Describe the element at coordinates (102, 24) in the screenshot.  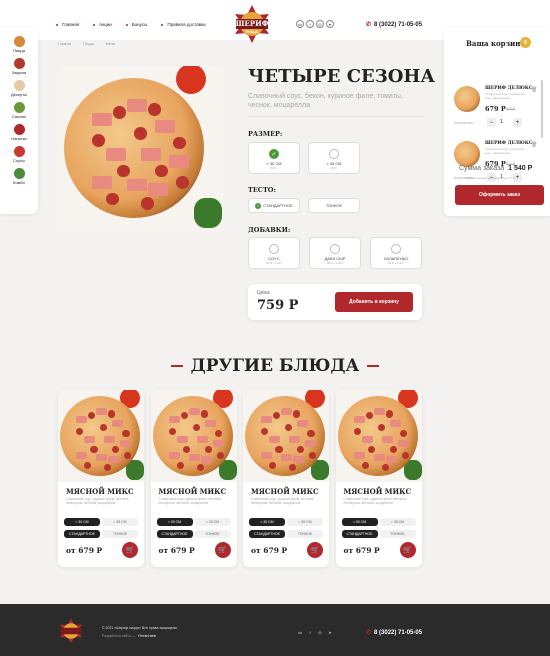
I see `nav-promo: Акции` at that location.